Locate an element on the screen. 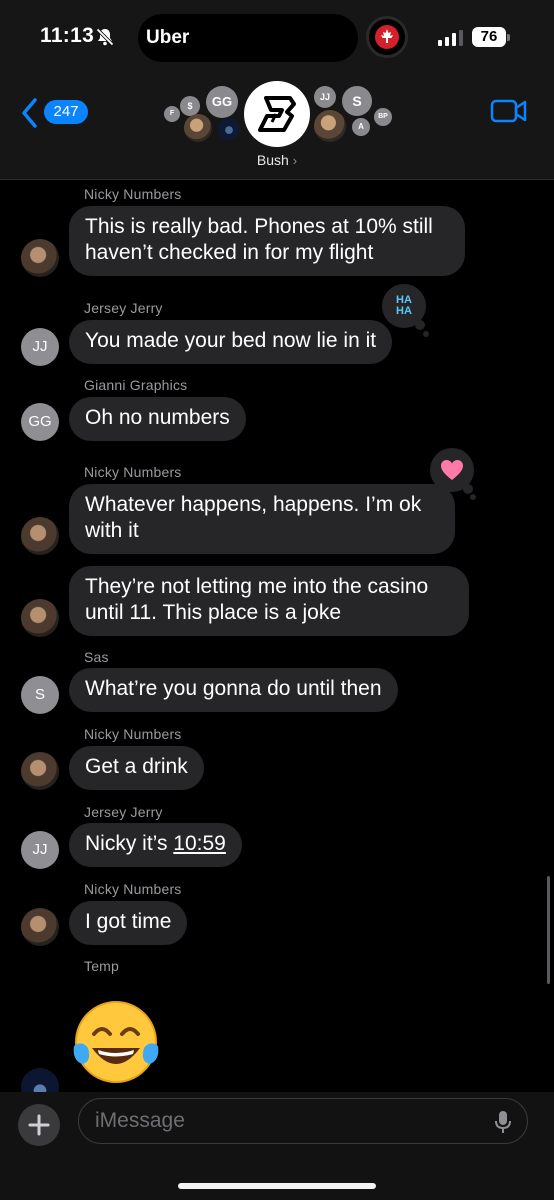  group-logo-icon is located at coordinates (277, 114).